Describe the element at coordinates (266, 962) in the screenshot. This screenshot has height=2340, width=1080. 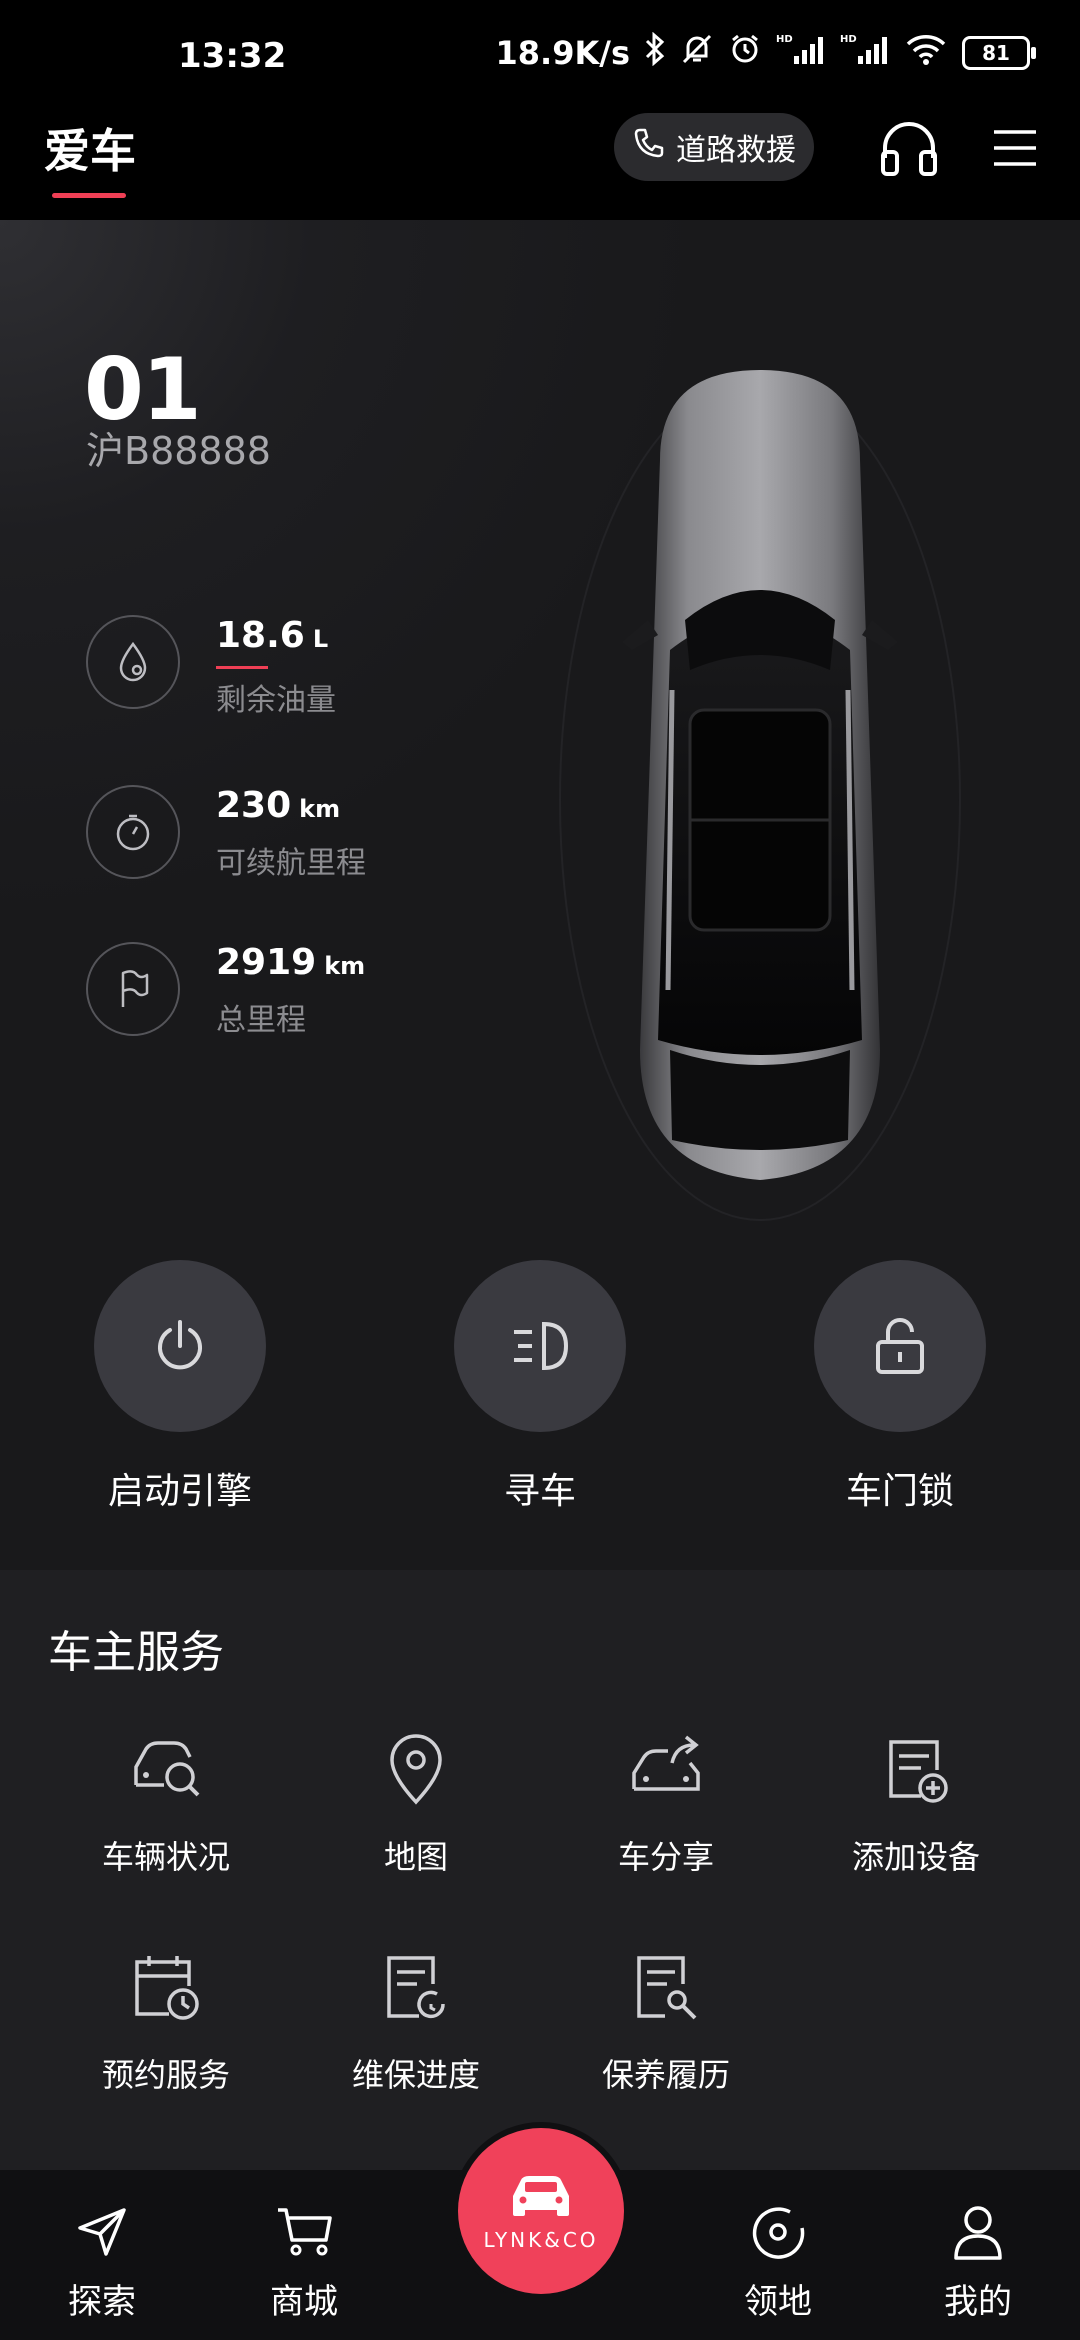
I see `odometer-value: 2919` at that location.